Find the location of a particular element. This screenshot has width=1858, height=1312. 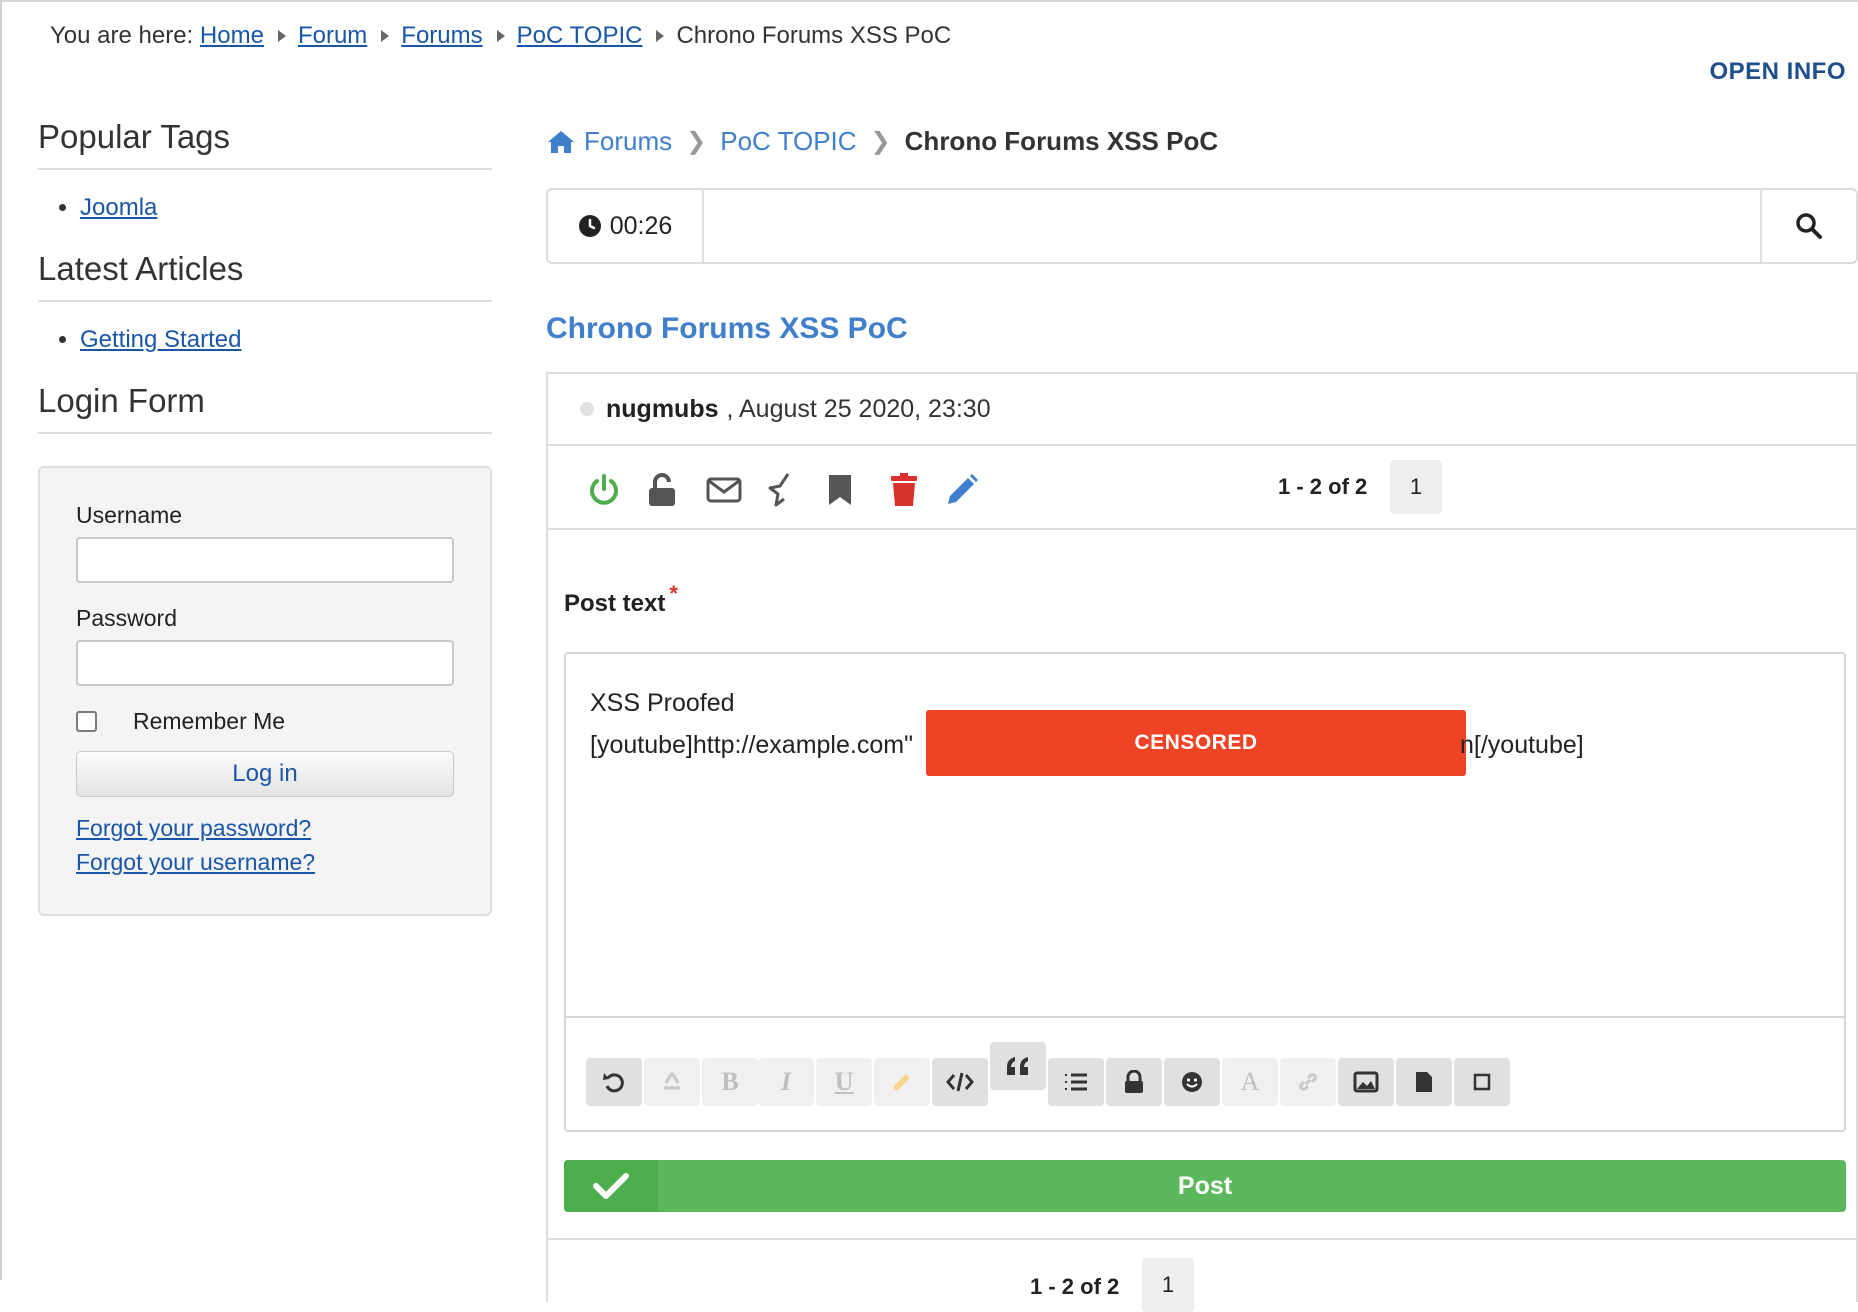

undo-icon is located at coordinates (613, 1083).